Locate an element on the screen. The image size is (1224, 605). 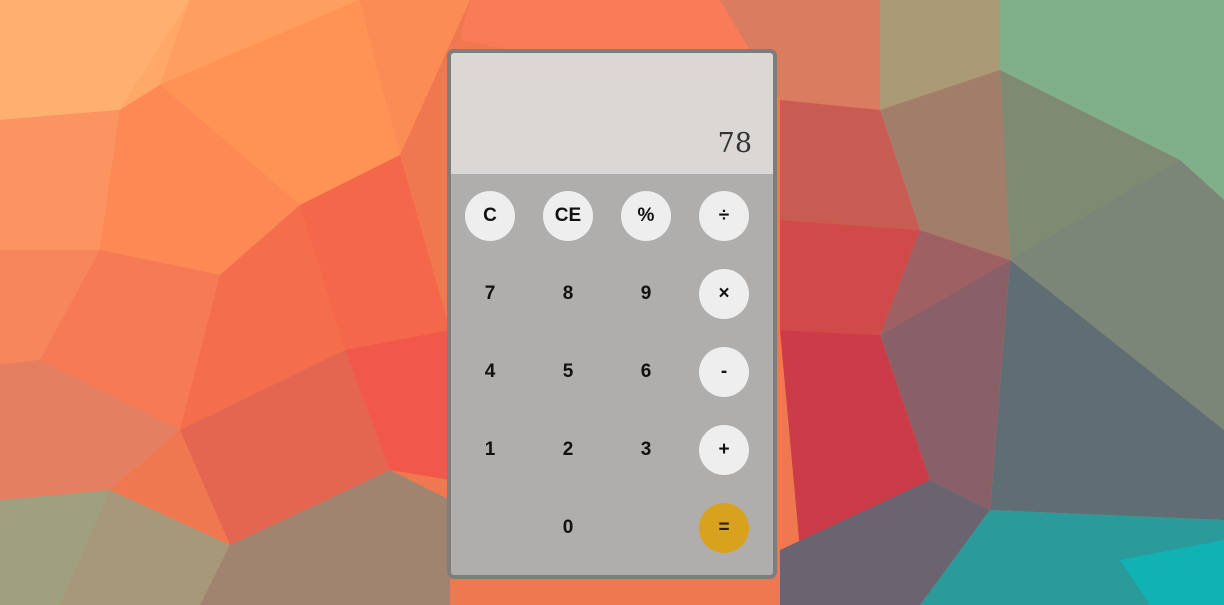
multiply-button: × is located at coordinates (724, 294).